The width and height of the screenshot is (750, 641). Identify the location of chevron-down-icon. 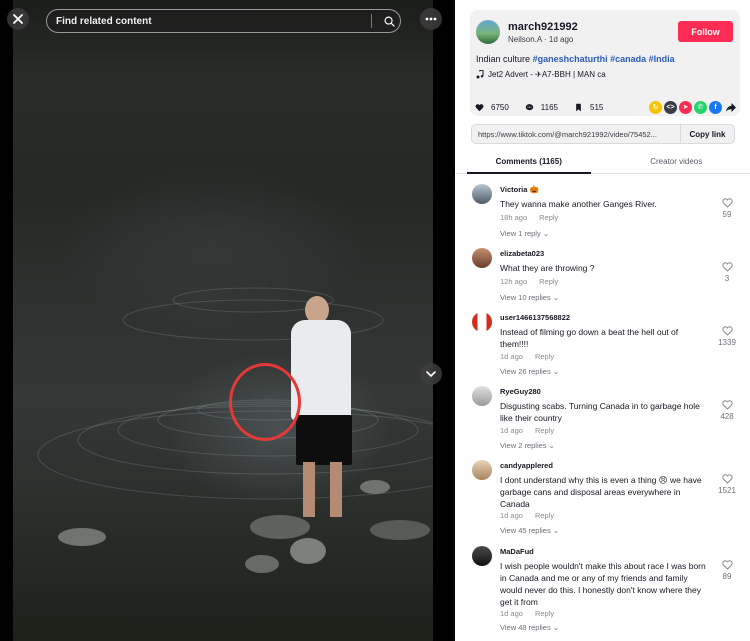
(431, 373).